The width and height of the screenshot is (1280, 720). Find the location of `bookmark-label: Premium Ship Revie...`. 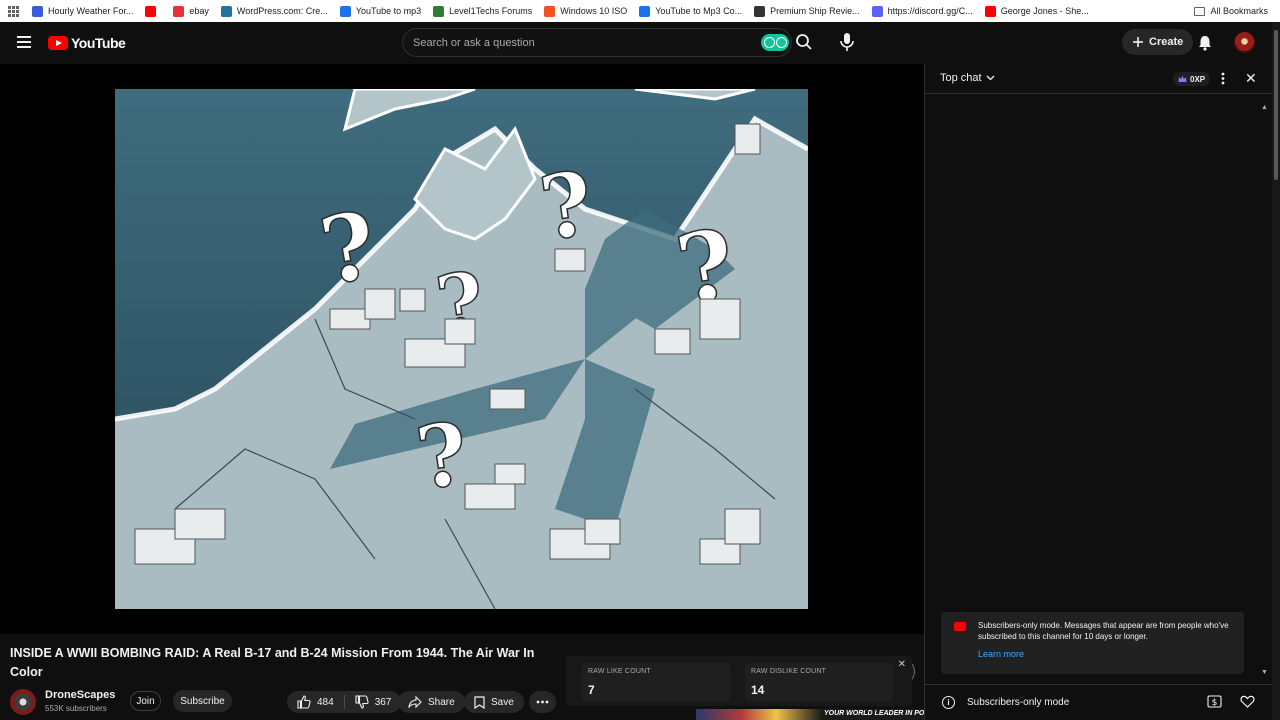

bookmark-label: Premium Ship Revie... is located at coordinates (815, 11).